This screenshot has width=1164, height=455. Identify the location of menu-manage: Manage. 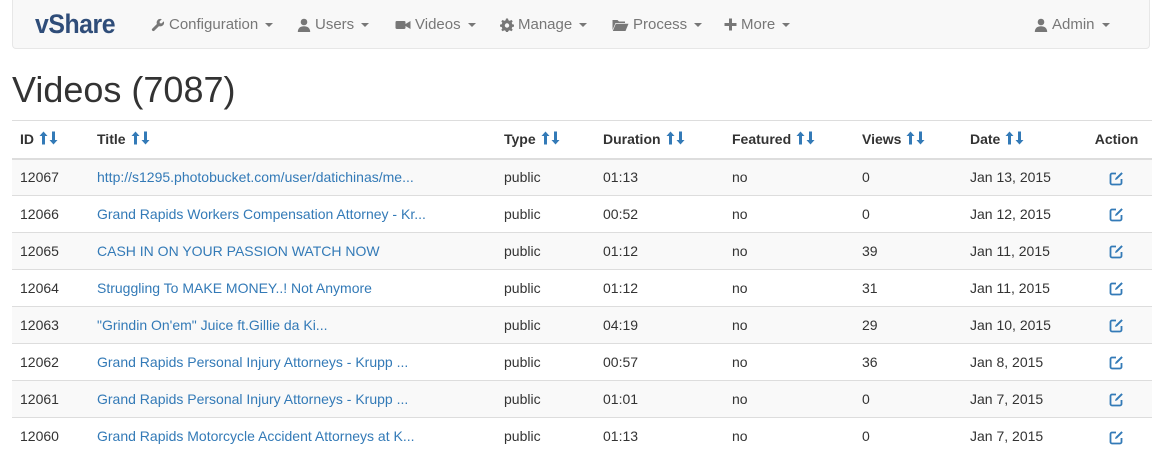
(544, 24).